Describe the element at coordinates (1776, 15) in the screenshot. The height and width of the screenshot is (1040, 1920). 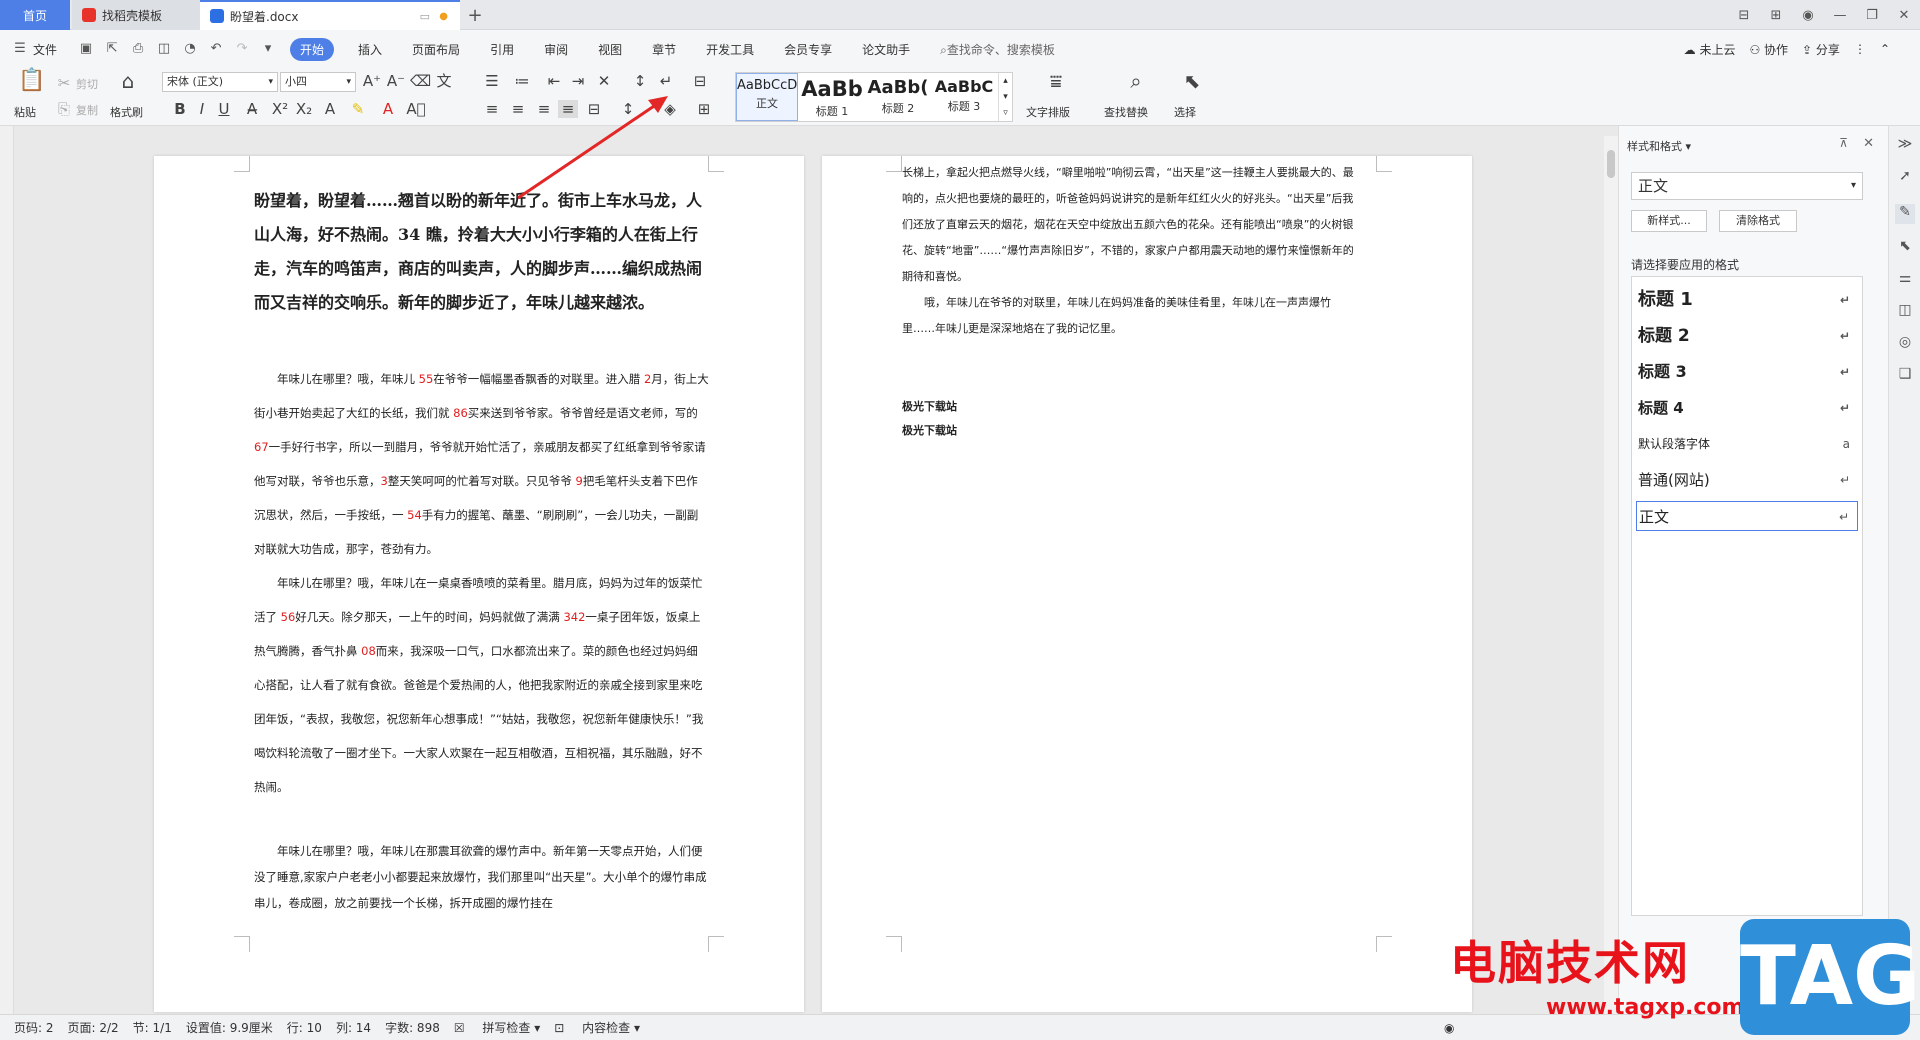
I see `grid-icon: ⊞` at that location.